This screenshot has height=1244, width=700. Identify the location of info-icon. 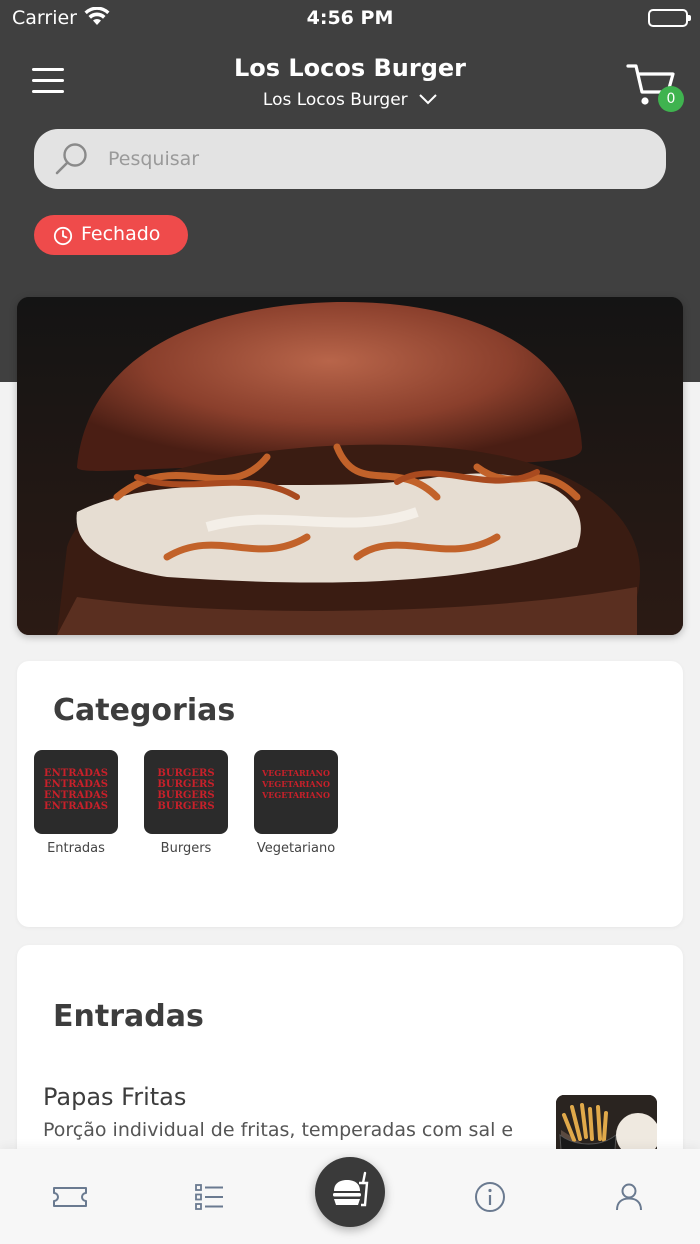
(490, 1199).